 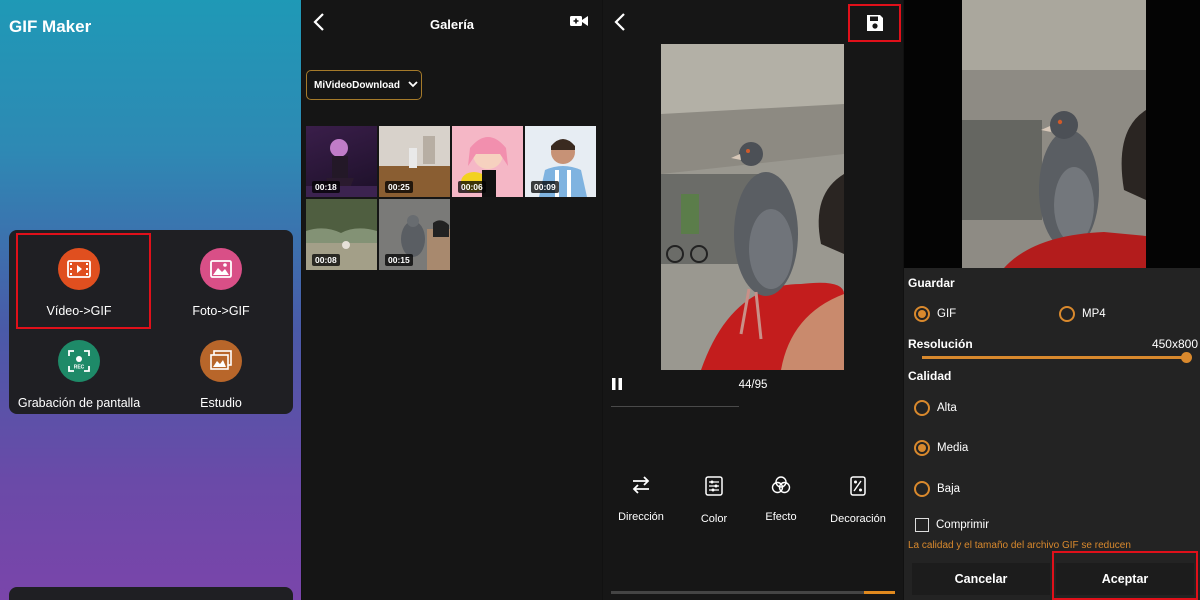 What do you see at coordinates (326, 260) in the screenshot?
I see `video-duration: 00:08` at bounding box center [326, 260].